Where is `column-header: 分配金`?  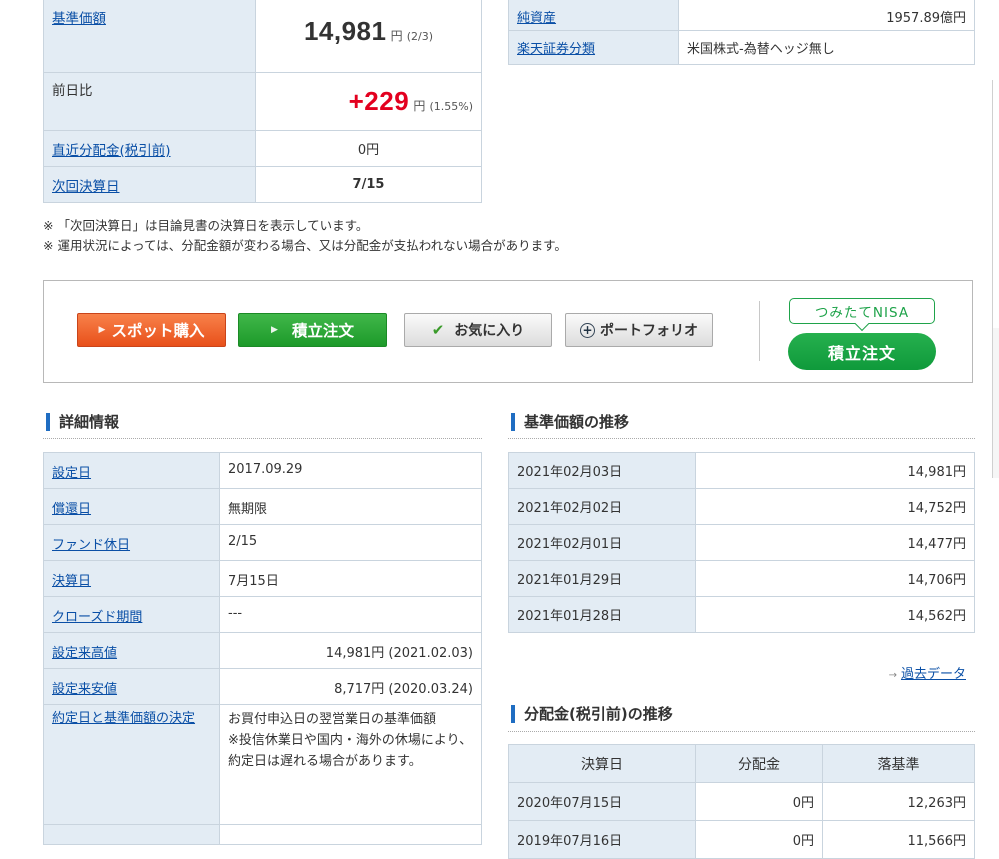
column-header: 分配金 is located at coordinates (759, 763).